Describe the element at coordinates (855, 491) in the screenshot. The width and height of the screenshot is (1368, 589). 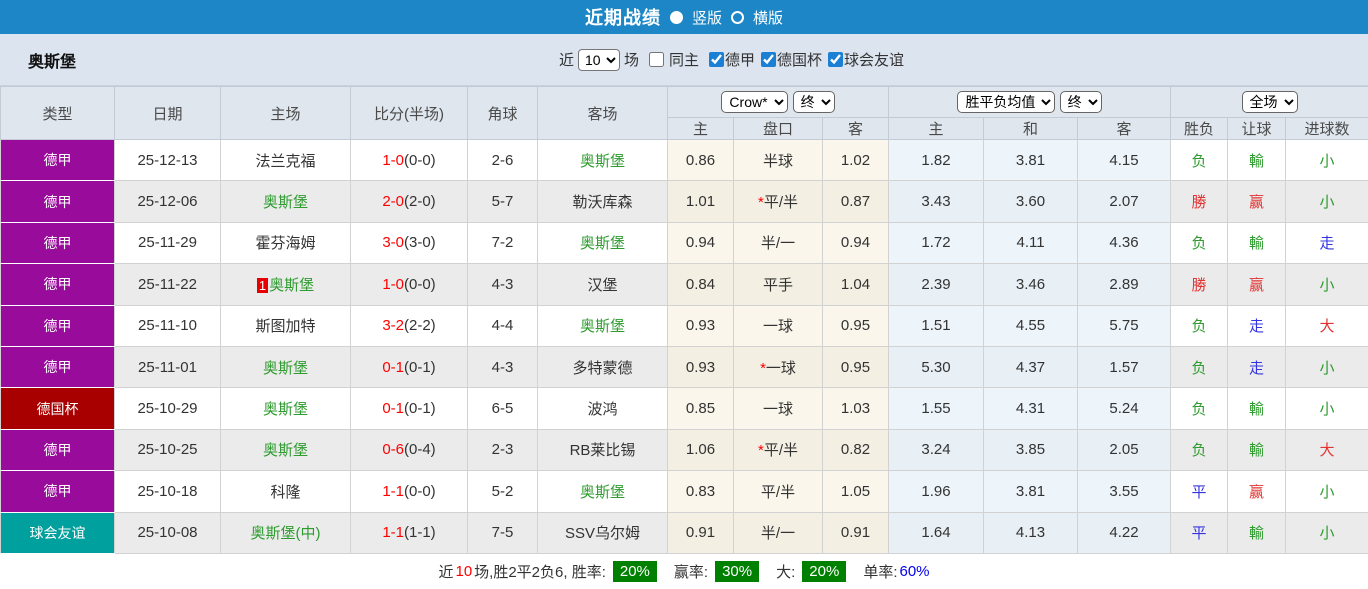
I see `ah-away-odds-cell: 1.05` at that location.